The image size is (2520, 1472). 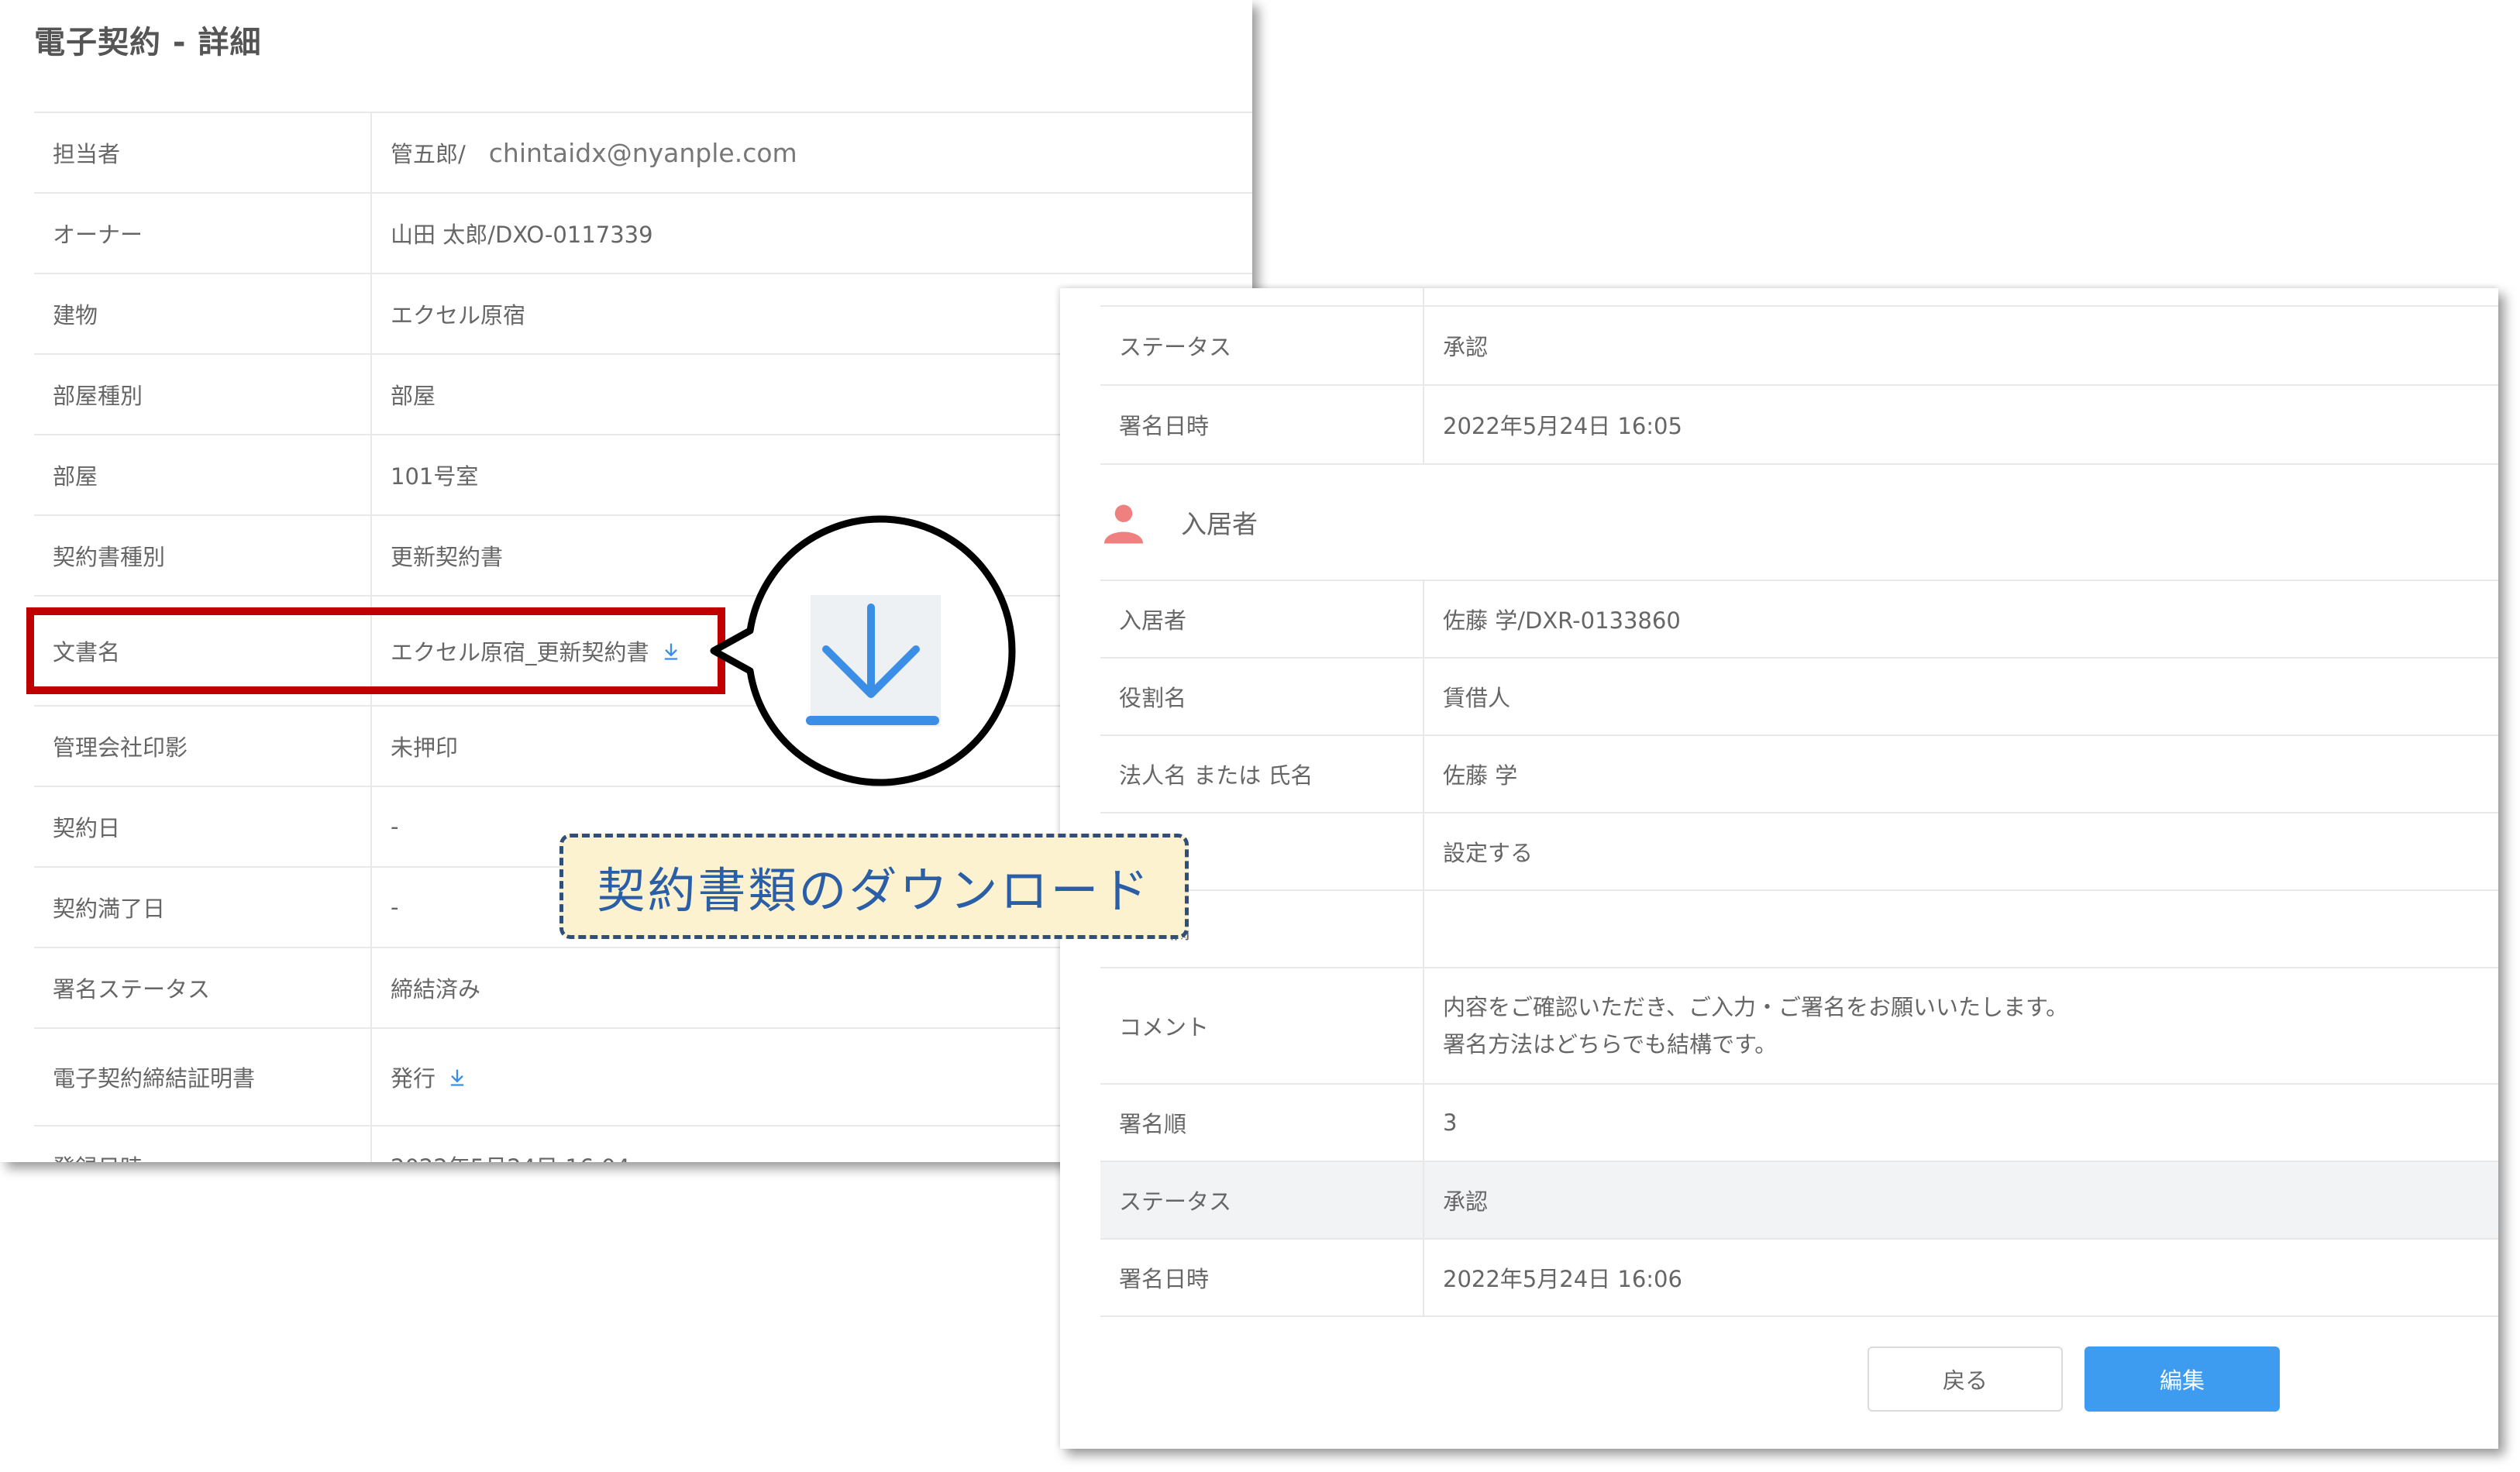 What do you see at coordinates (874, 661) in the screenshot?
I see `download-icon` at bounding box center [874, 661].